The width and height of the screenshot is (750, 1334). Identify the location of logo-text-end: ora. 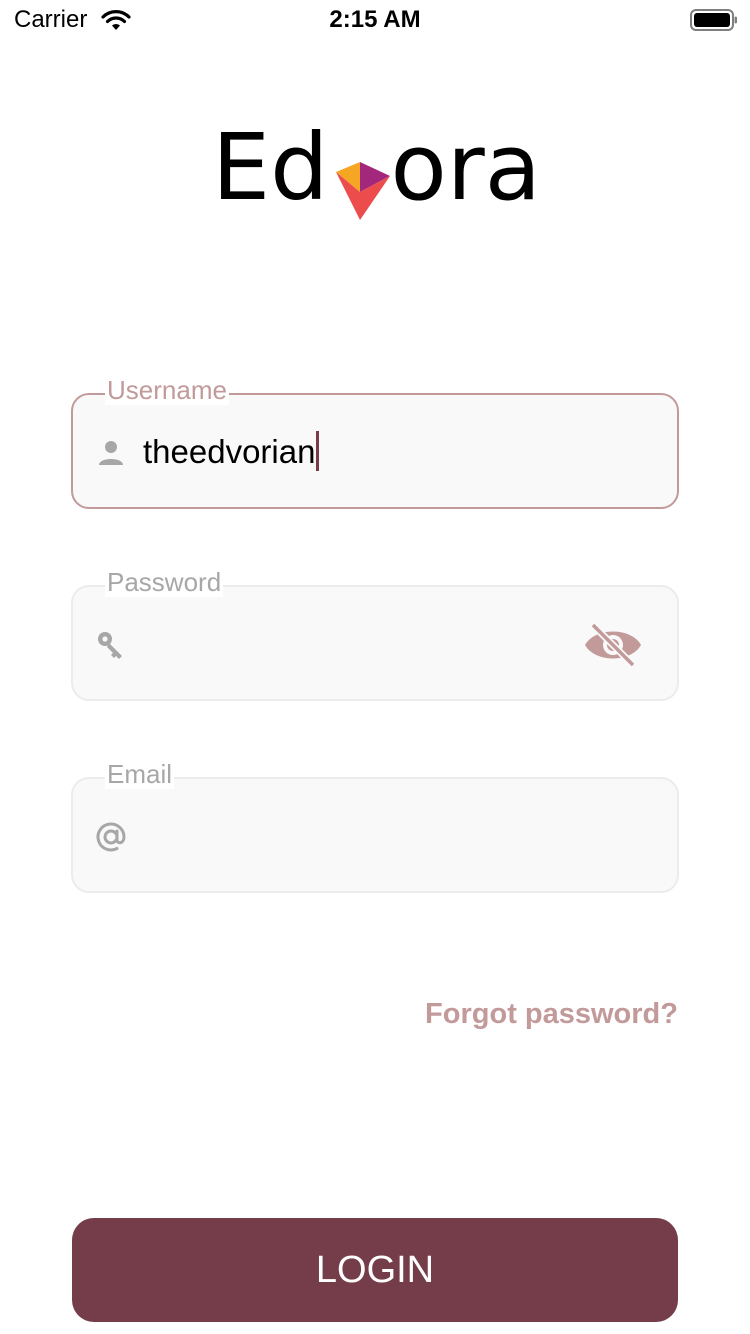
(466, 167).